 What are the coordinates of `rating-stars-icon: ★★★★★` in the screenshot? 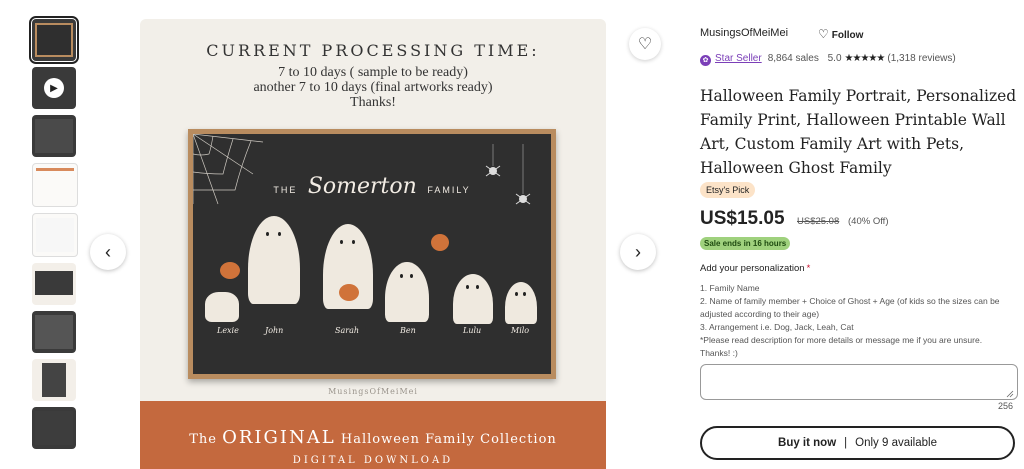 It's located at (865, 58).